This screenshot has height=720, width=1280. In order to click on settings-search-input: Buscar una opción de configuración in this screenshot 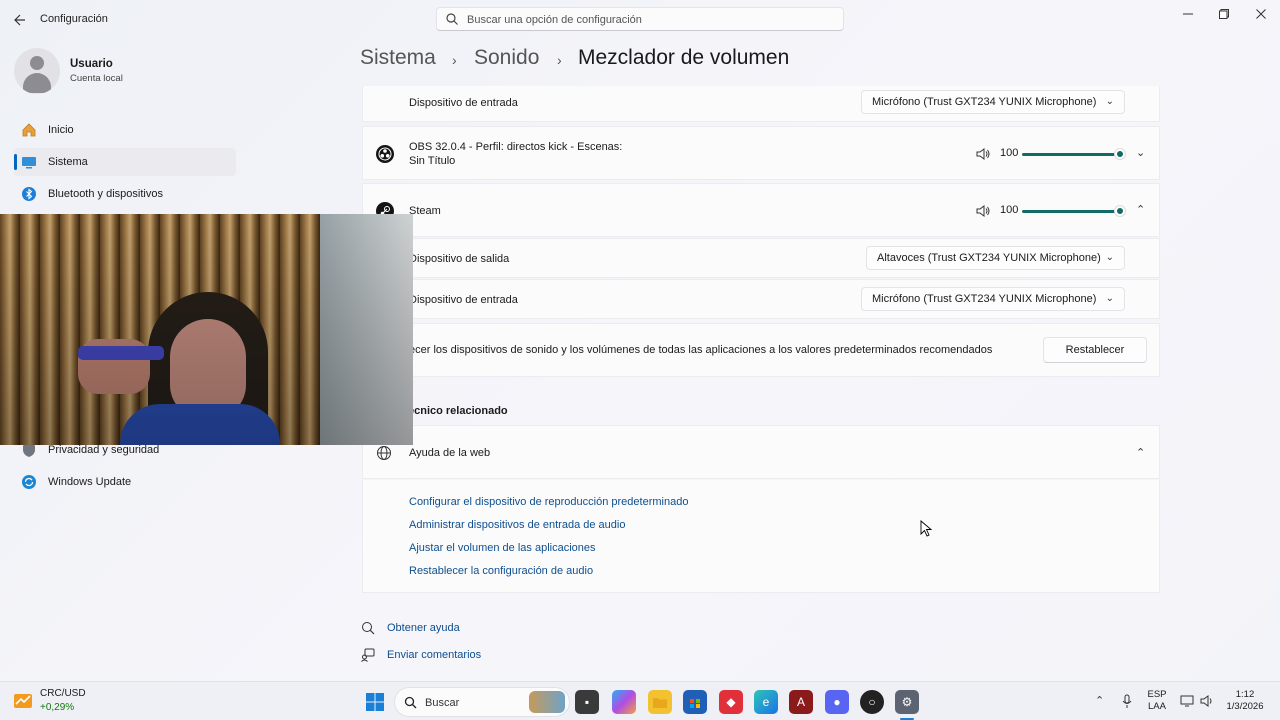, I will do `click(640, 19)`.